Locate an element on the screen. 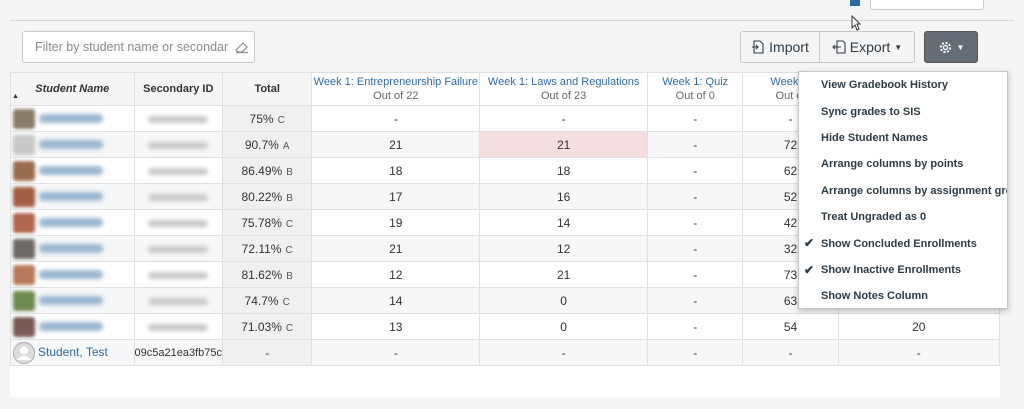 Image resolution: width=1024 pixels, height=409 pixels. column-header-assignment: Week 1: Quiz Out of 0 is located at coordinates (695, 89).